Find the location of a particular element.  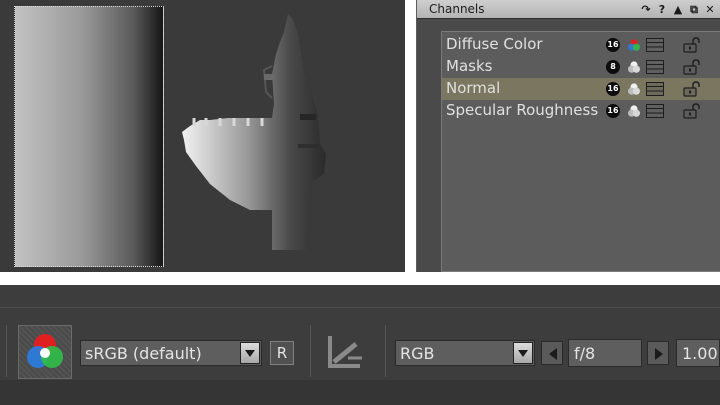

colorspace-value: sRGB (default) is located at coordinates (143, 353).